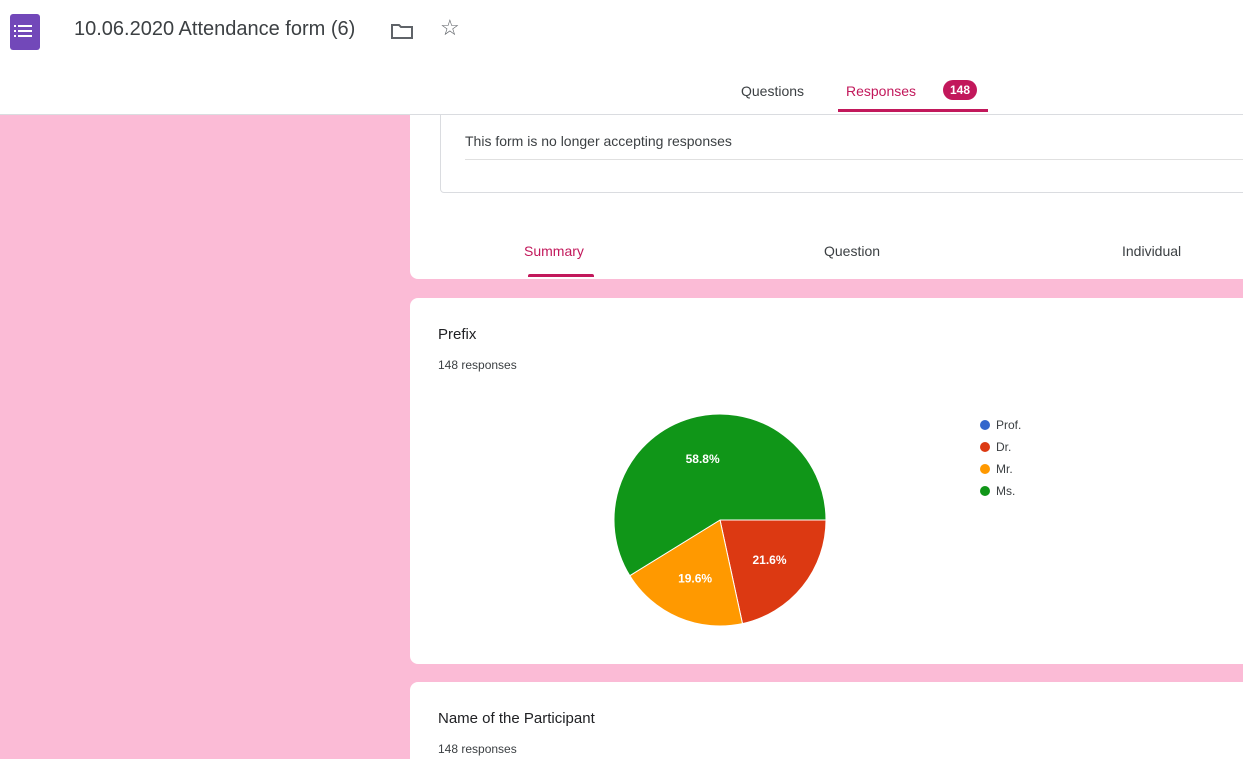 Image resolution: width=1243 pixels, height=782 pixels. I want to click on summary-tab-indicator, so click(561, 275).